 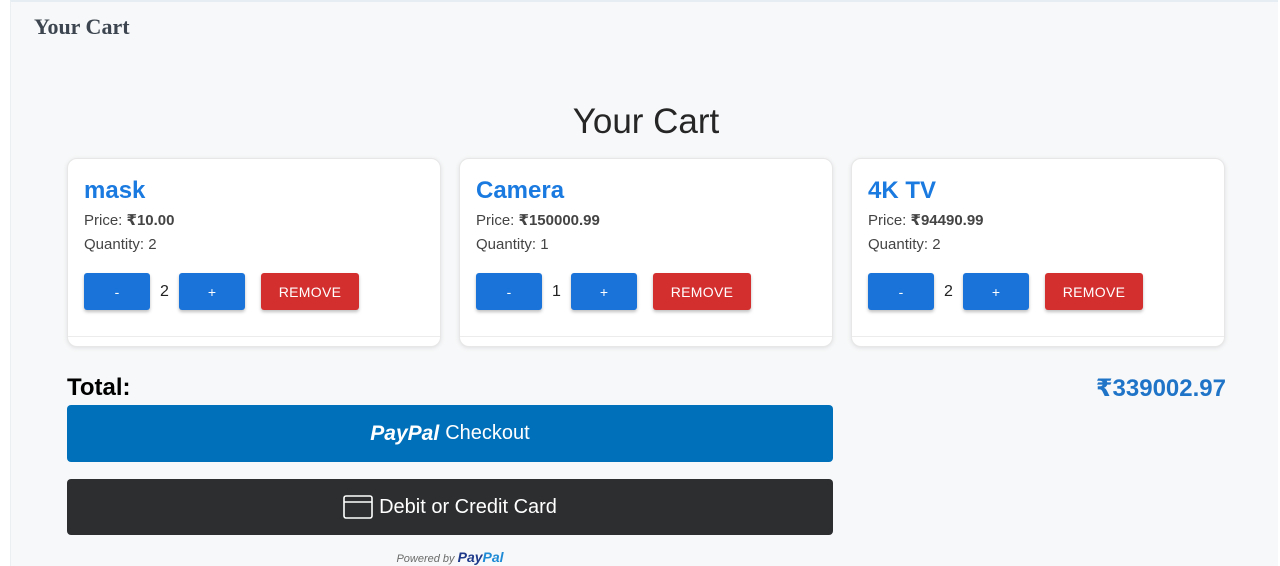 I want to click on item-name: mask, so click(x=115, y=190).